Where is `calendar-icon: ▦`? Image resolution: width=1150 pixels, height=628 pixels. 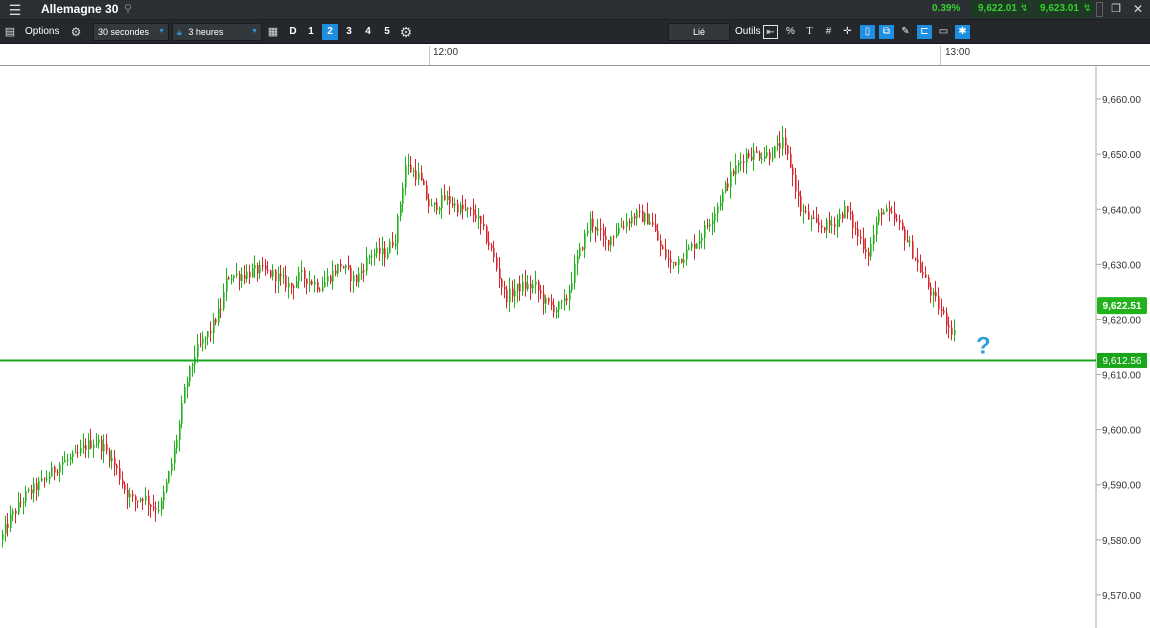
calendar-icon: ▦ is located at coordinates (273, 32).